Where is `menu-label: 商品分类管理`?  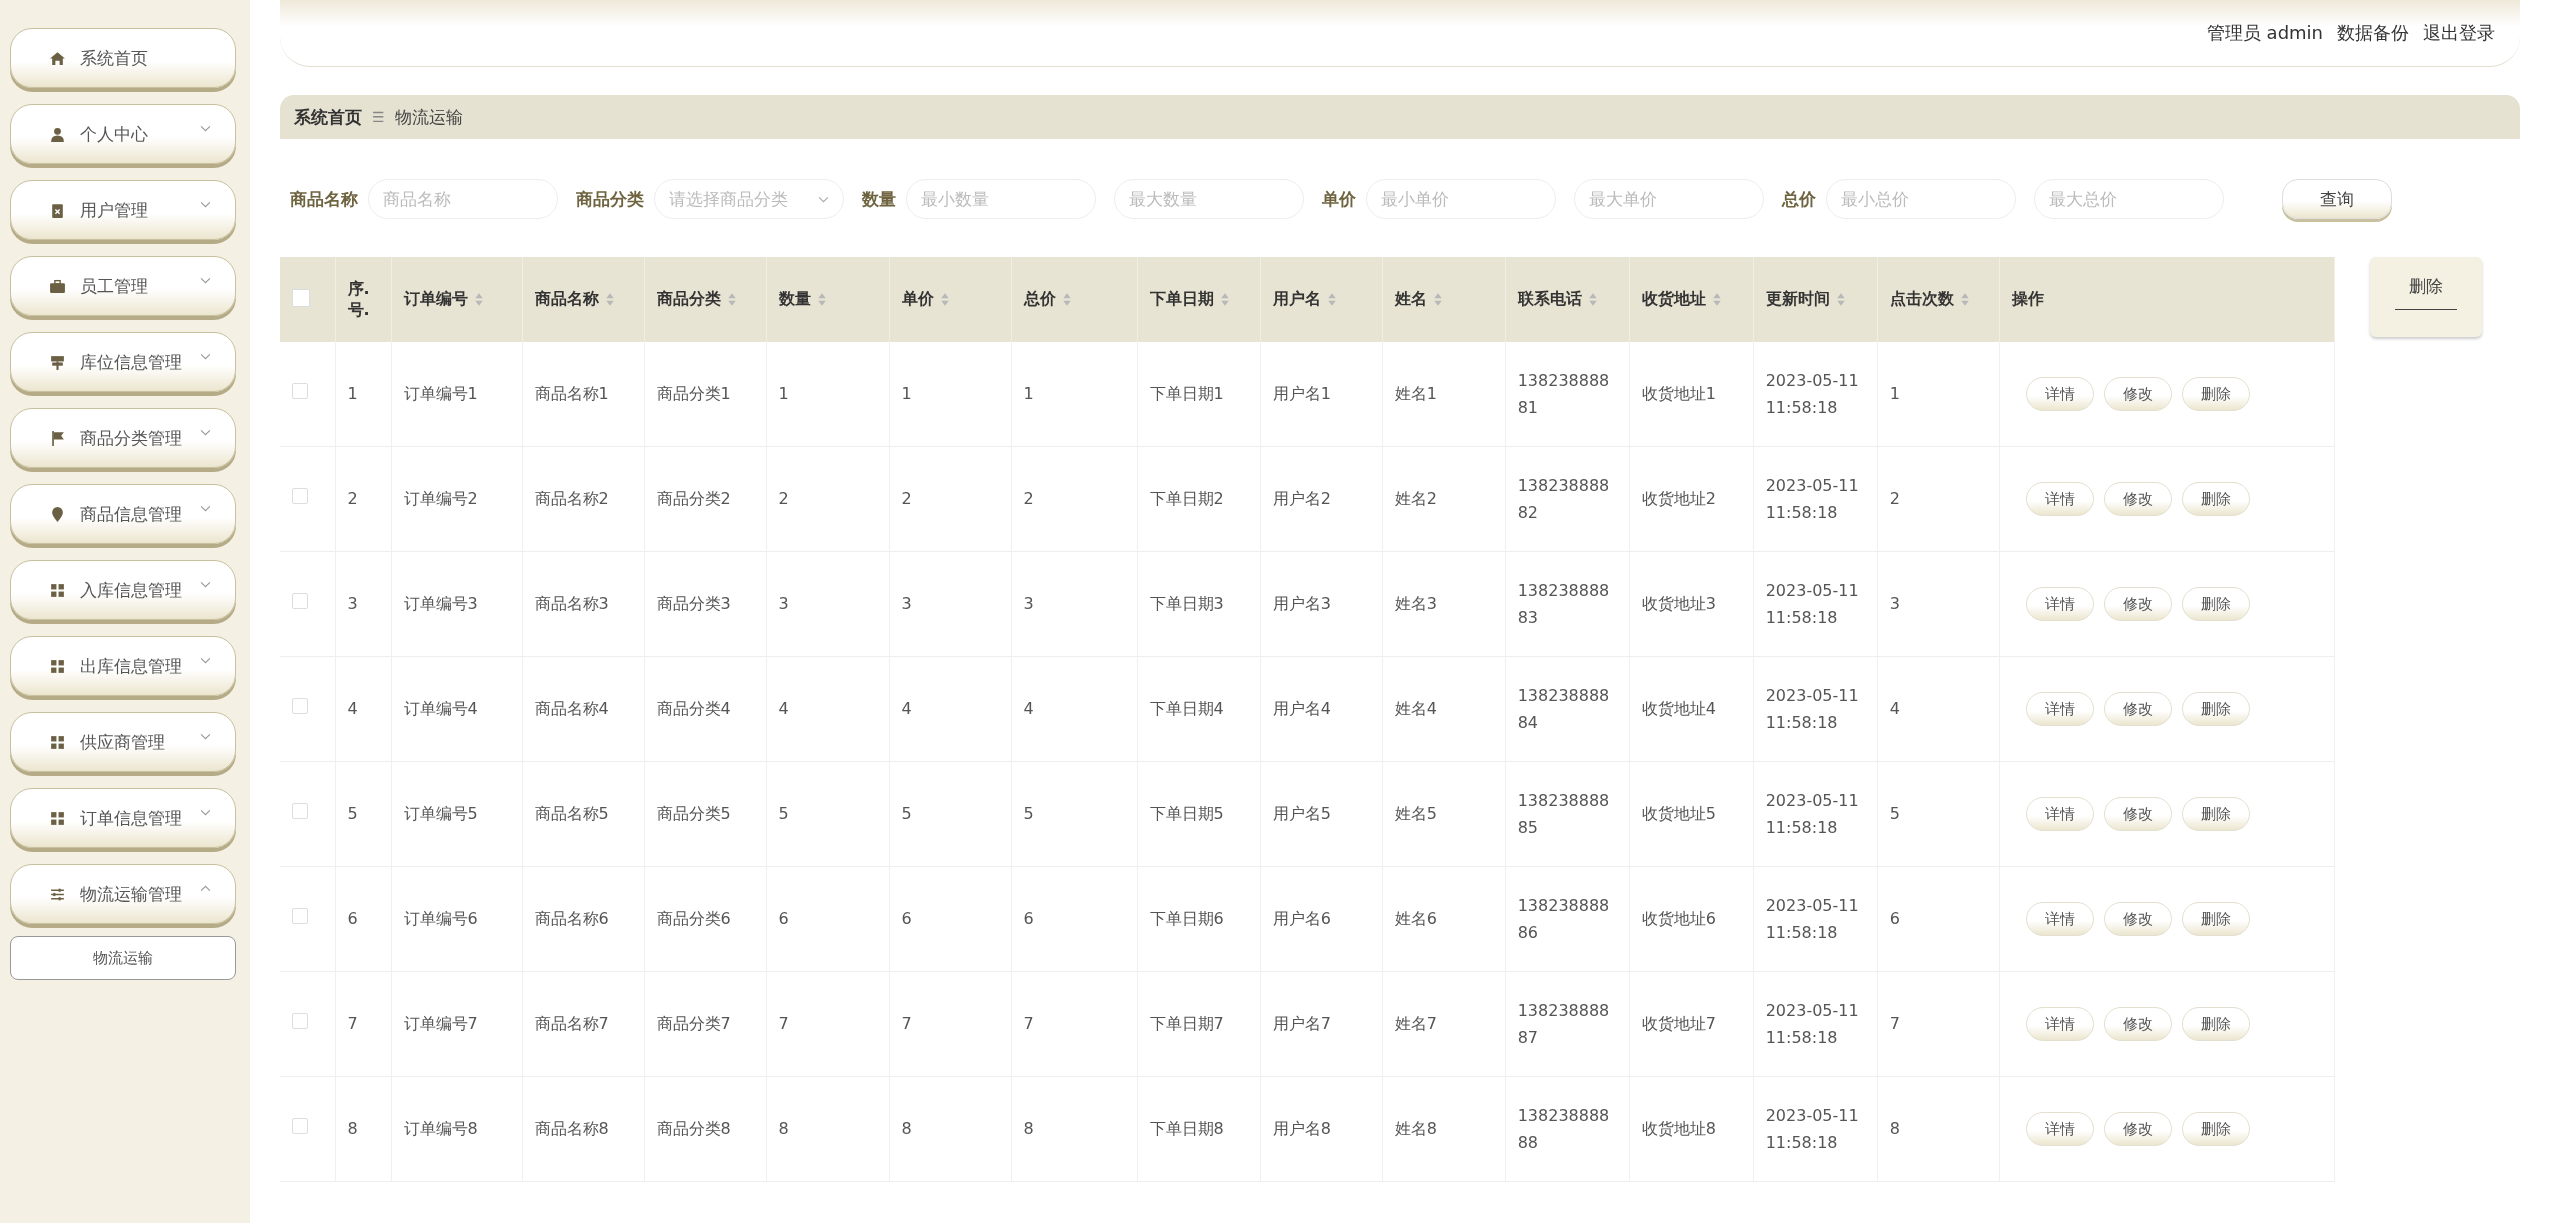 menu-label: 商品分类管理 is located at coordinates (131, 438).